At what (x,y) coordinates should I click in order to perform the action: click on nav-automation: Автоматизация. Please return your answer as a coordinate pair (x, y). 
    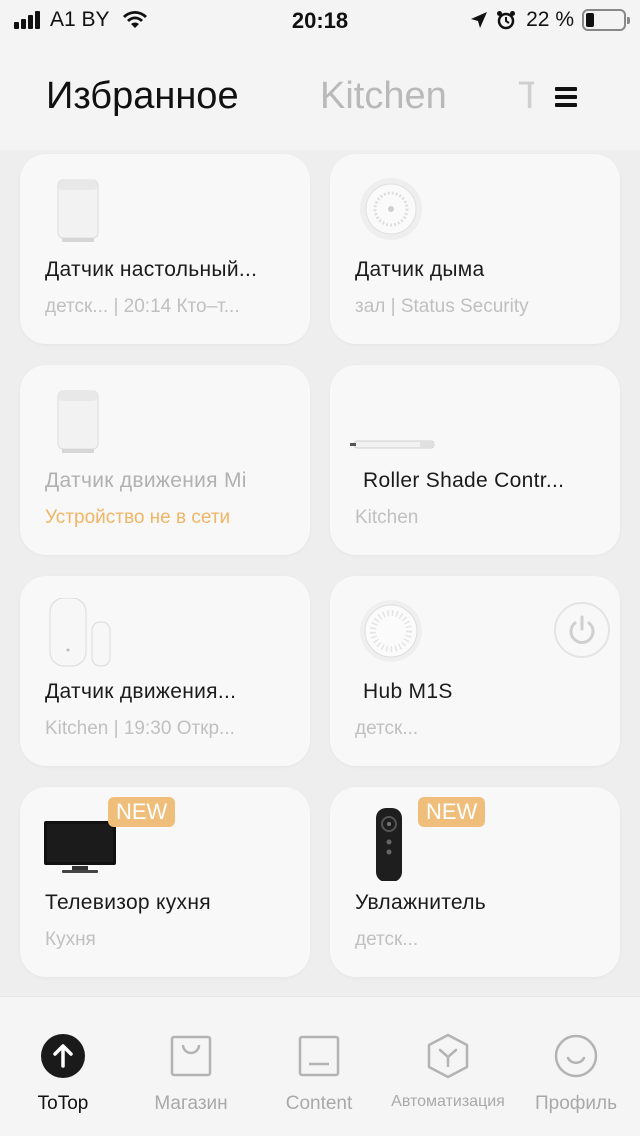
    Looking at the image, I should click on (448, 1072).